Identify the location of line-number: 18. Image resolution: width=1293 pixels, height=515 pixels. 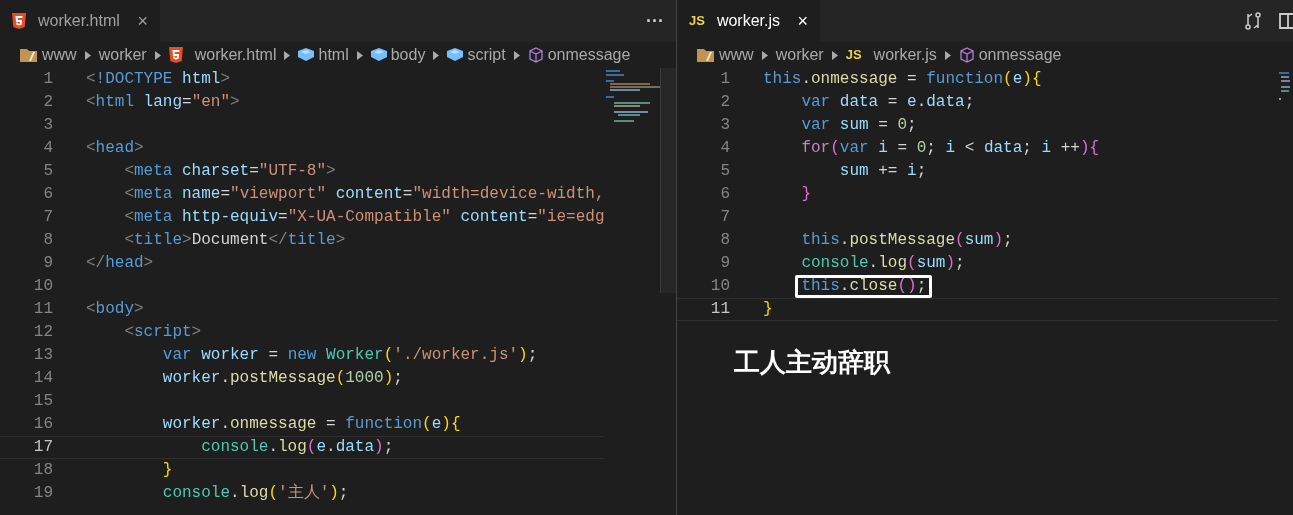
(42, 470).